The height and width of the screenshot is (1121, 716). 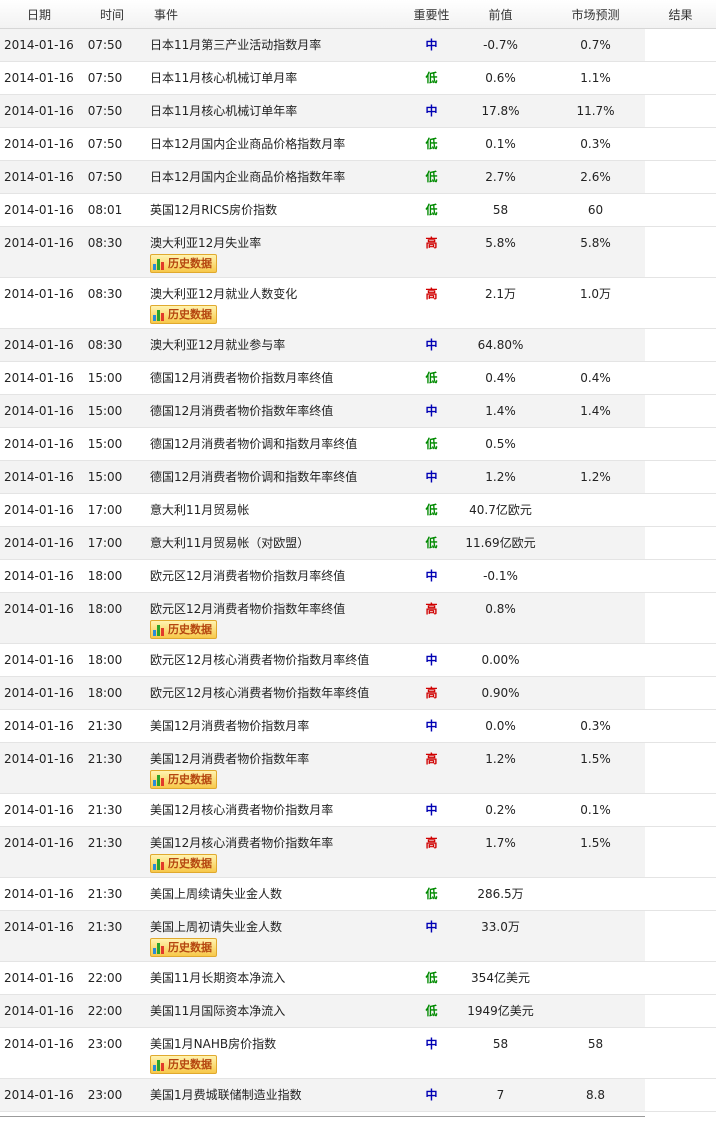 What do you see at coordinates (242, 411) in the screenshot?
I see `event-name: 德国12月消费者物价指数年率终值` at bounding box center [242, 411].